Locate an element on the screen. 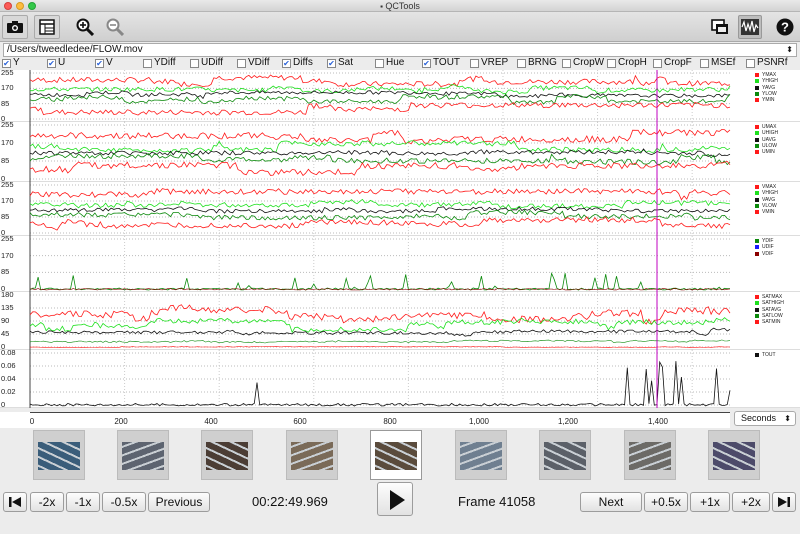 This screenshot has width=800, height=534. filter-u: ✔ U is located at coordinates (56, 63).